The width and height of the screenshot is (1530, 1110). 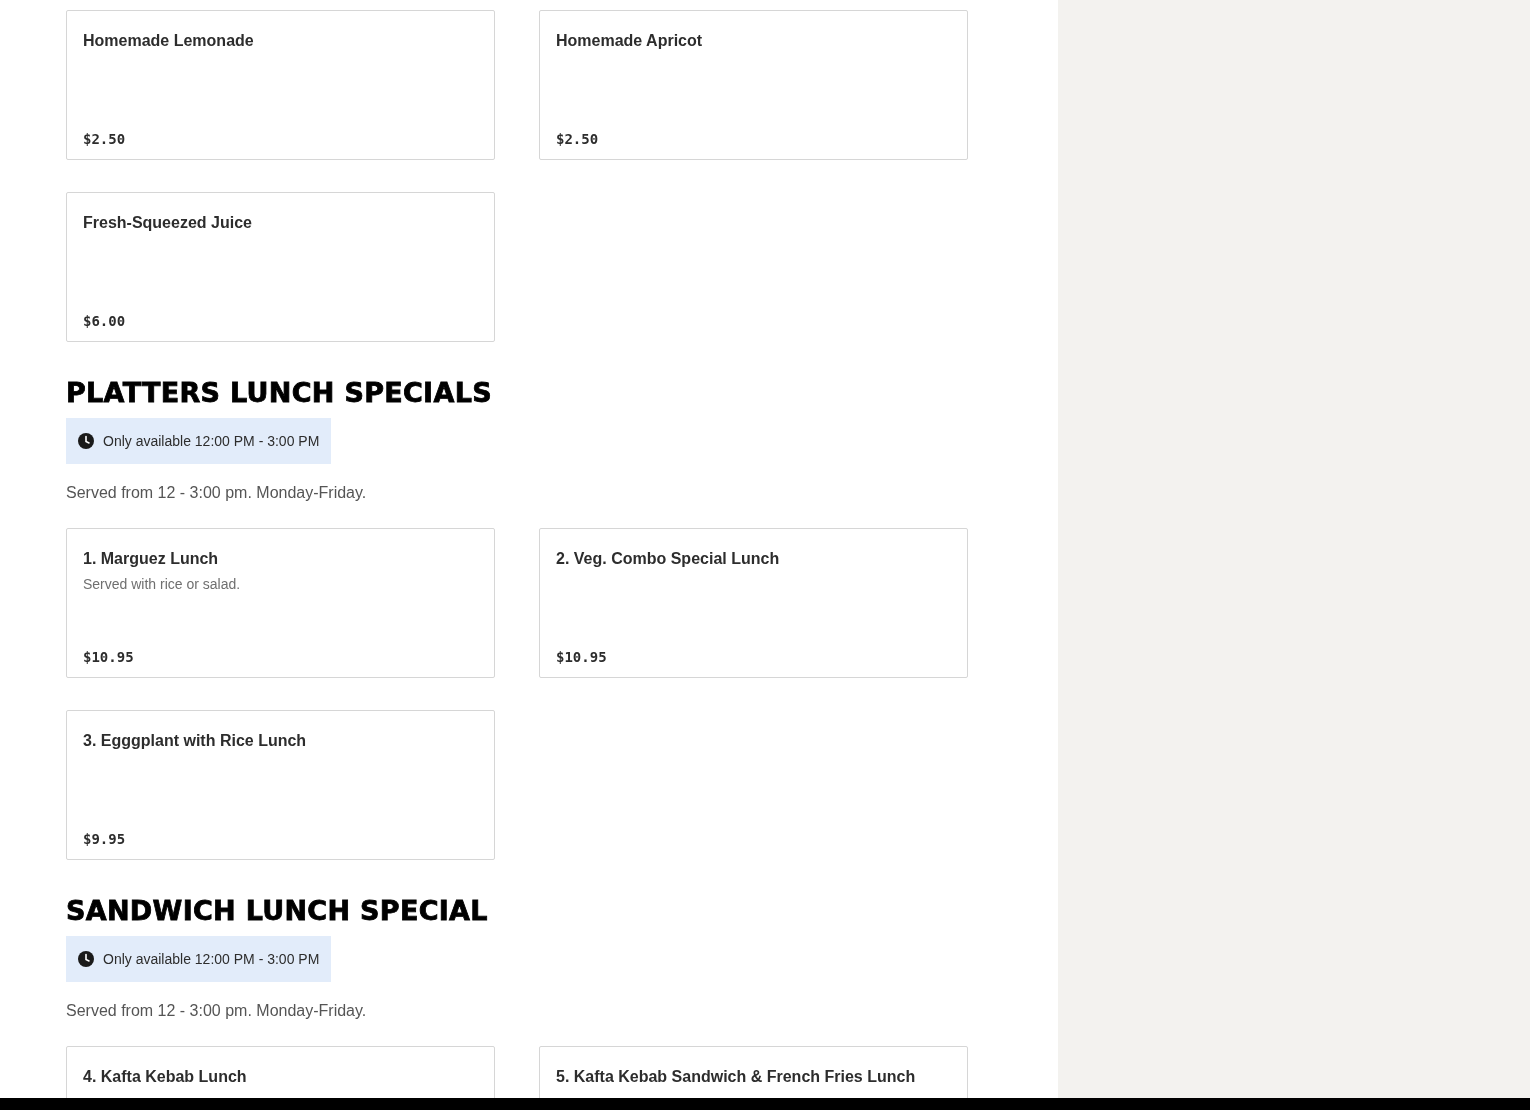 I want to click on item-name: 2. Veg. Combo Special Lunch, so click(x=668, y=558).